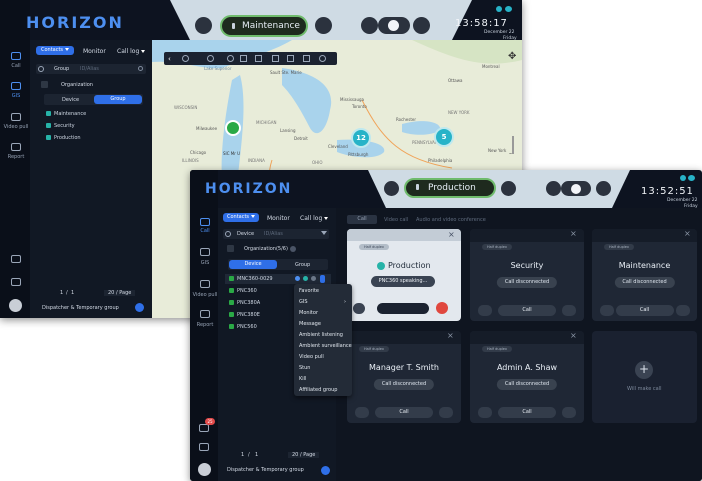 This screenshot has height=481, width=702. What do you see at coordinates (321, 335) in the screenshot?
I see `menu-item-ambient-listening: Ambient listening` at bounding box center [321, 335].